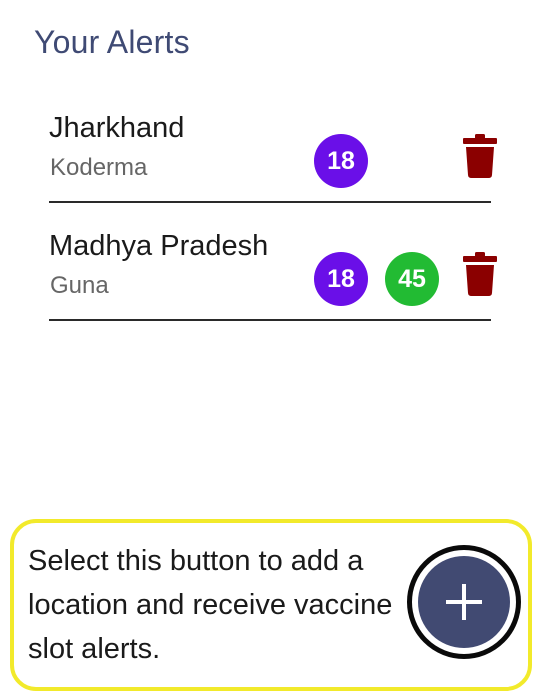 The width and height of the screenshot is (540, 693). Describe the element at coordinates (79, 285) in the screenshot. I see `alert-district-name: Guna` at that location.